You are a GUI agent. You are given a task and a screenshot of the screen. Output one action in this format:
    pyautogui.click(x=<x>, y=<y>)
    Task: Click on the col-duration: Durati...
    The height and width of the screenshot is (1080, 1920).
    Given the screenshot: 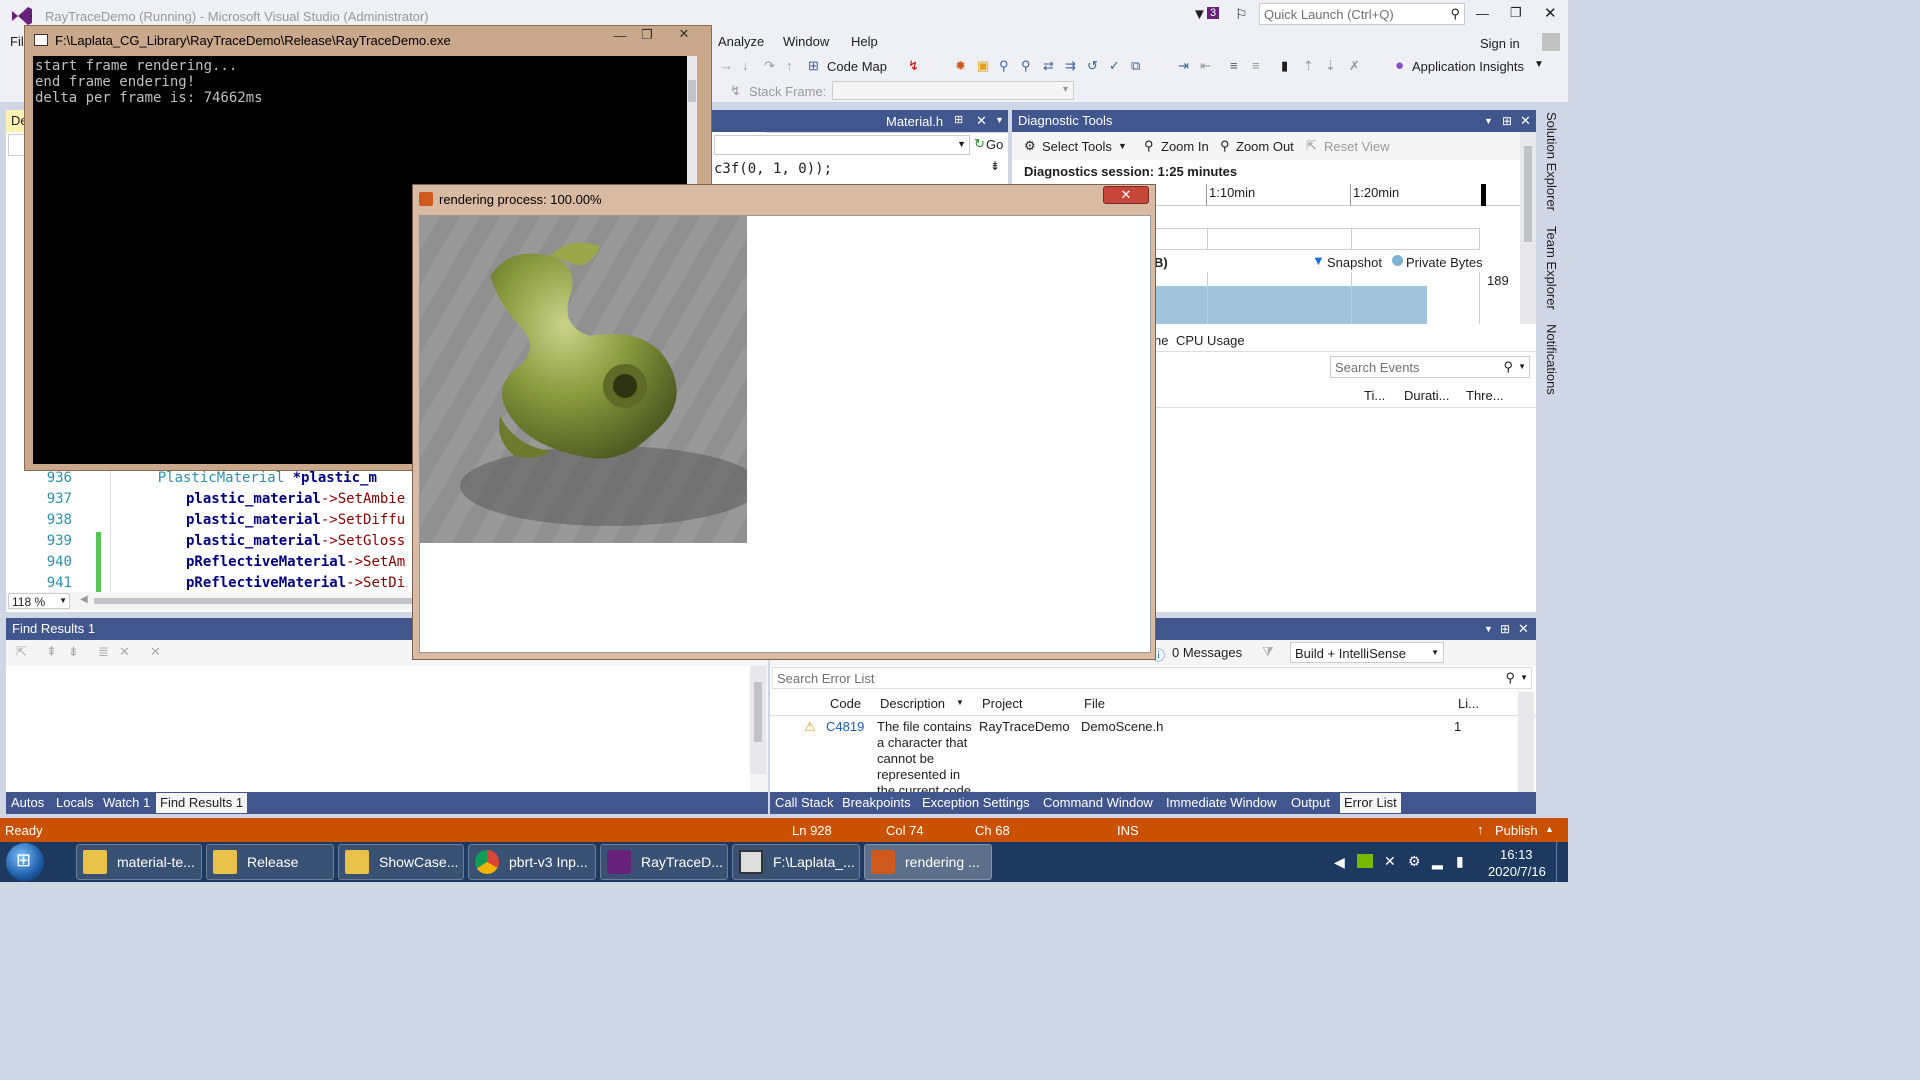 What is the action you would take?
    pyautogui.click(x=1427, y=395)
    